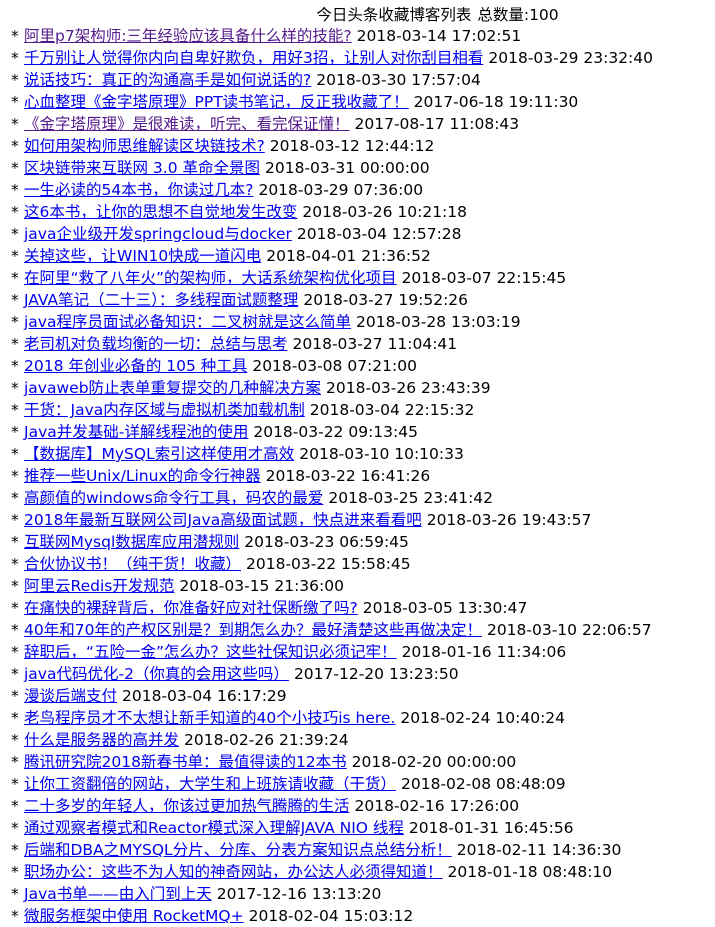 The height and width of the screenshot is (927, 715). Describe the element at coordinates (210, 278) in the screenshot. I see `article-link: 在阿里“救了八年火”的架构师，大话系统架构优化项目` at that location.